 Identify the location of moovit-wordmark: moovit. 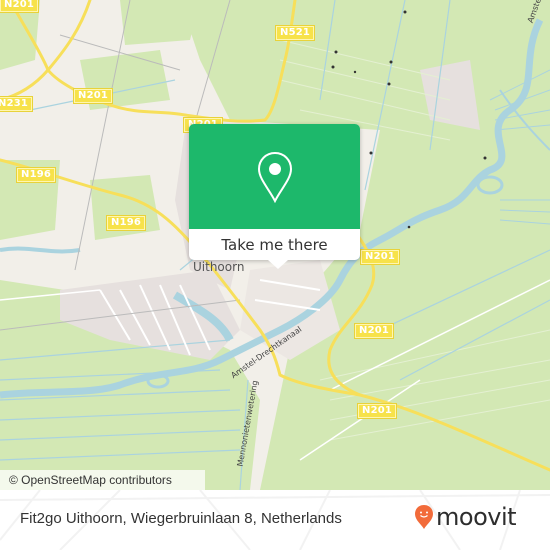
(476, 517).